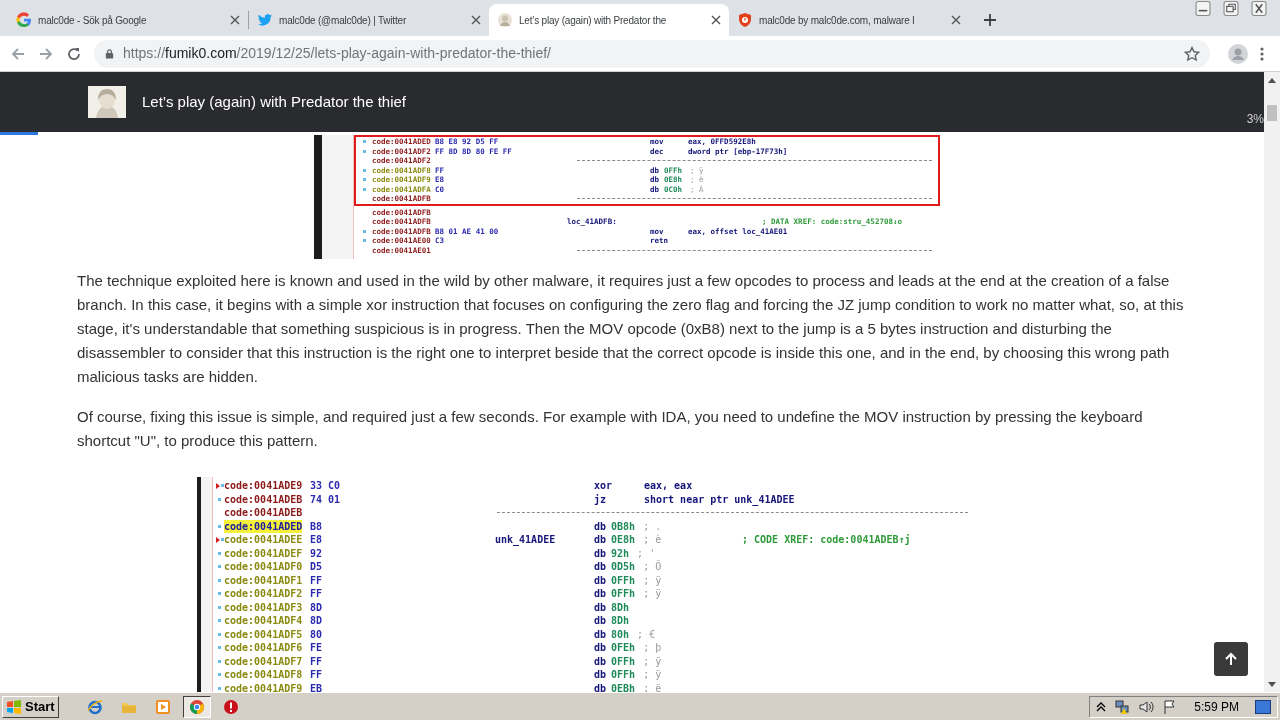 The width and height of the screenshot is (1280, 720). Describe the element at coordinates (990, 20) in the screenshot. I see `new-tab-icon` at that location.